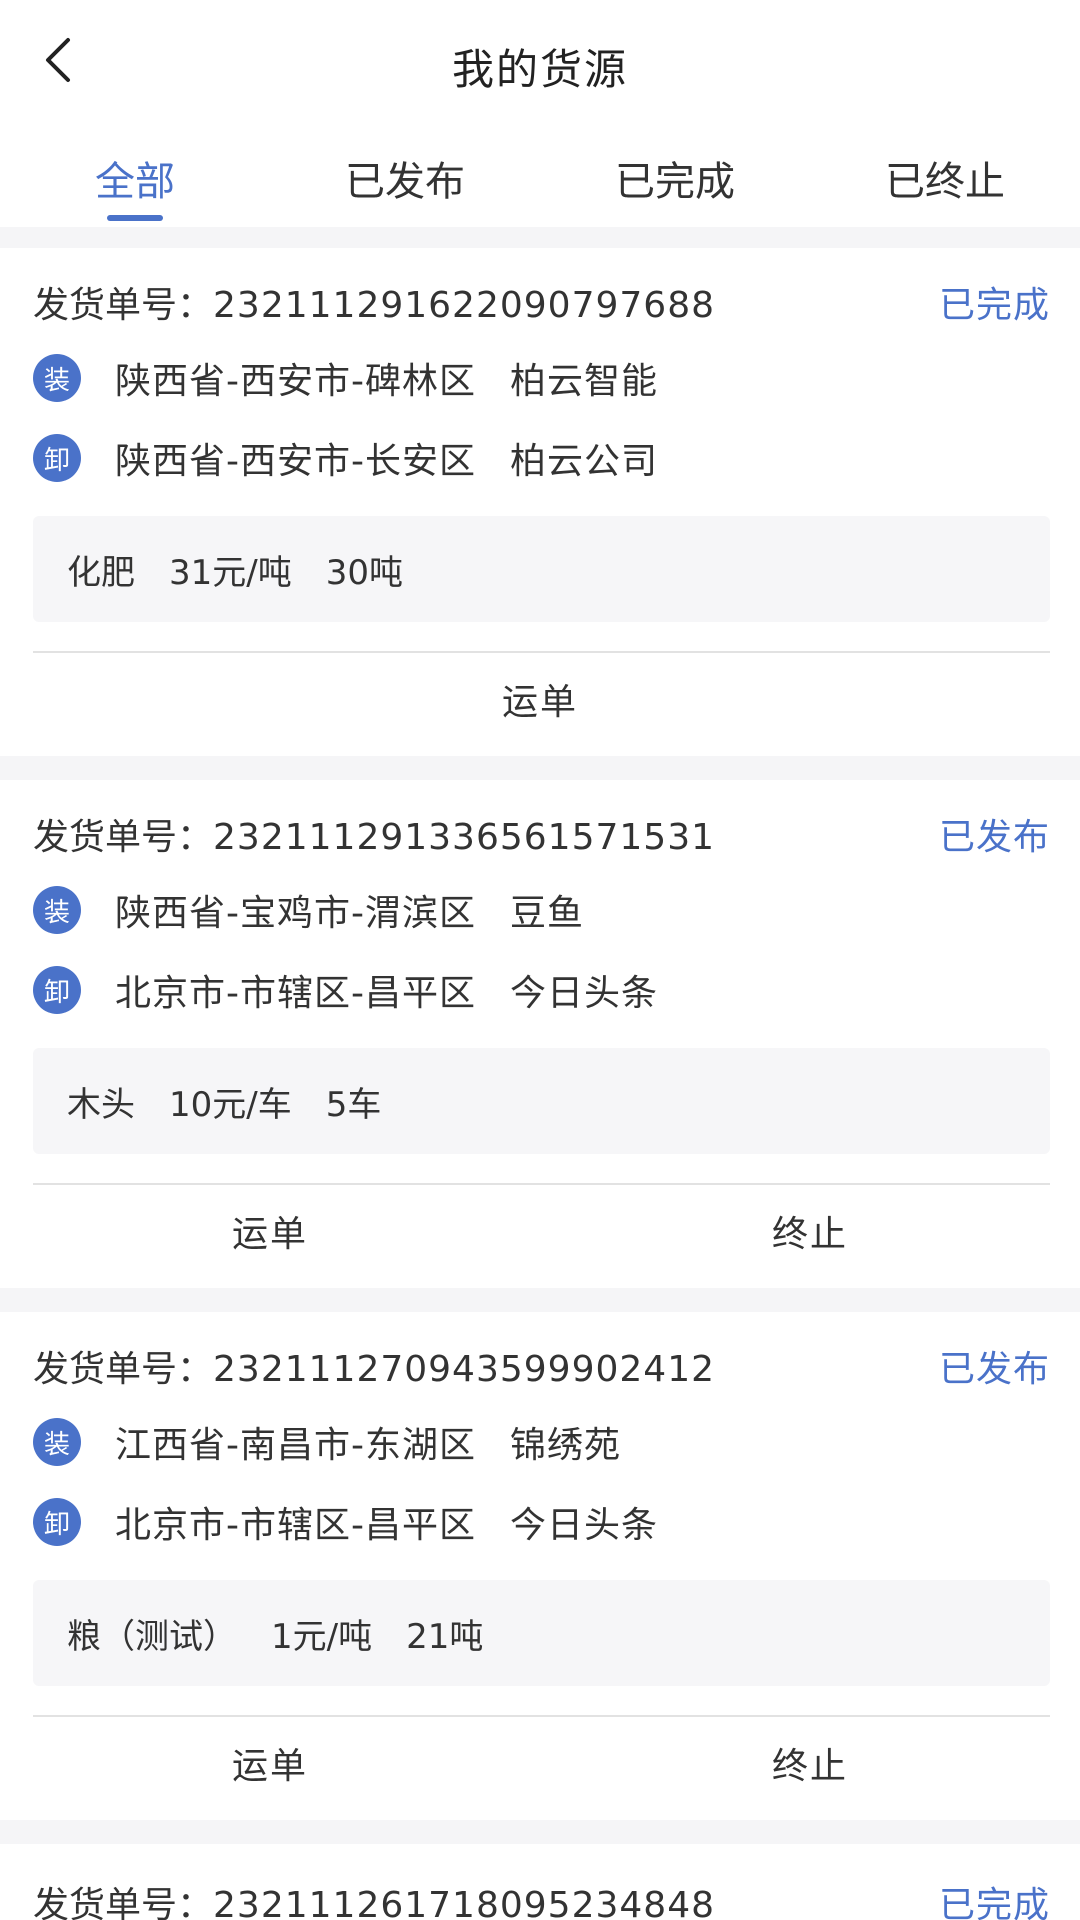 This screenshot has height=1920, width=1080. What do you see at coordinates (445, 1636) in the screenshot?
I see `goods-quantity: 21吨` at bounding box center [445, 1636].